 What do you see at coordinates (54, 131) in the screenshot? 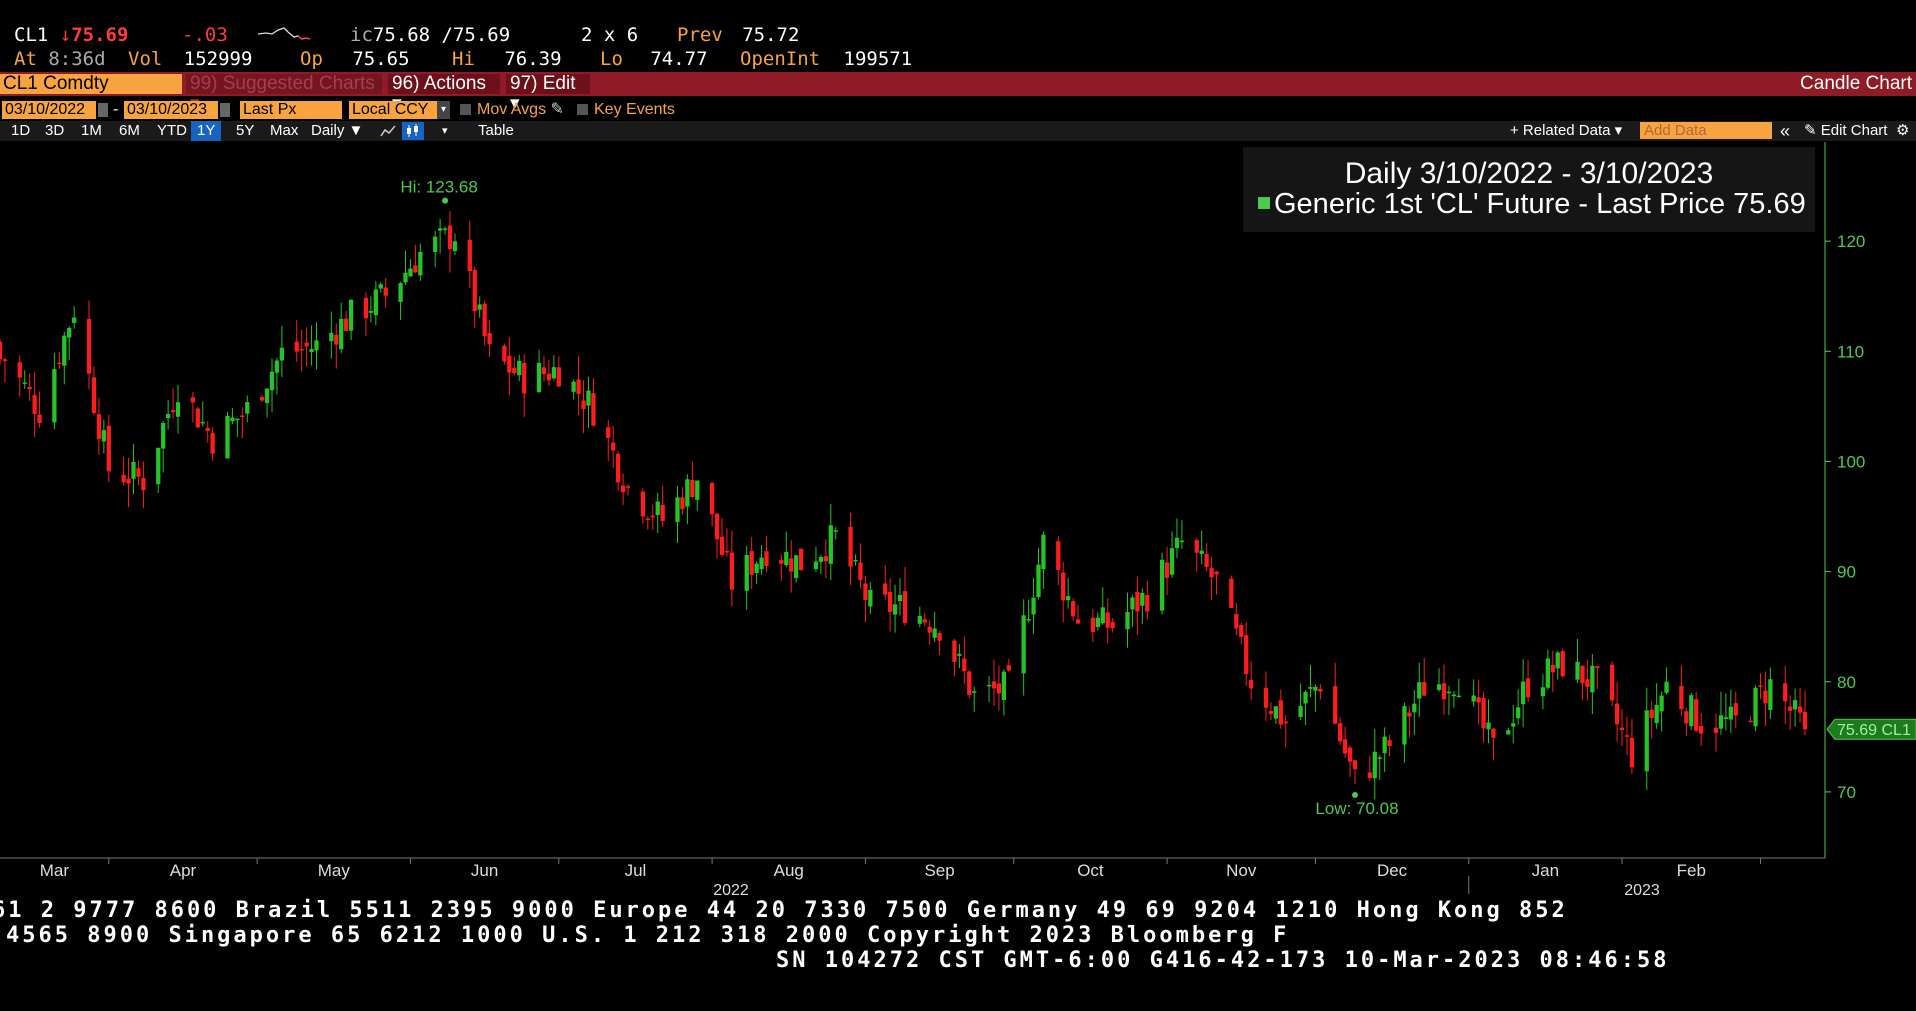
I see `range-3d: 3D` at bounding box center [54, 131].